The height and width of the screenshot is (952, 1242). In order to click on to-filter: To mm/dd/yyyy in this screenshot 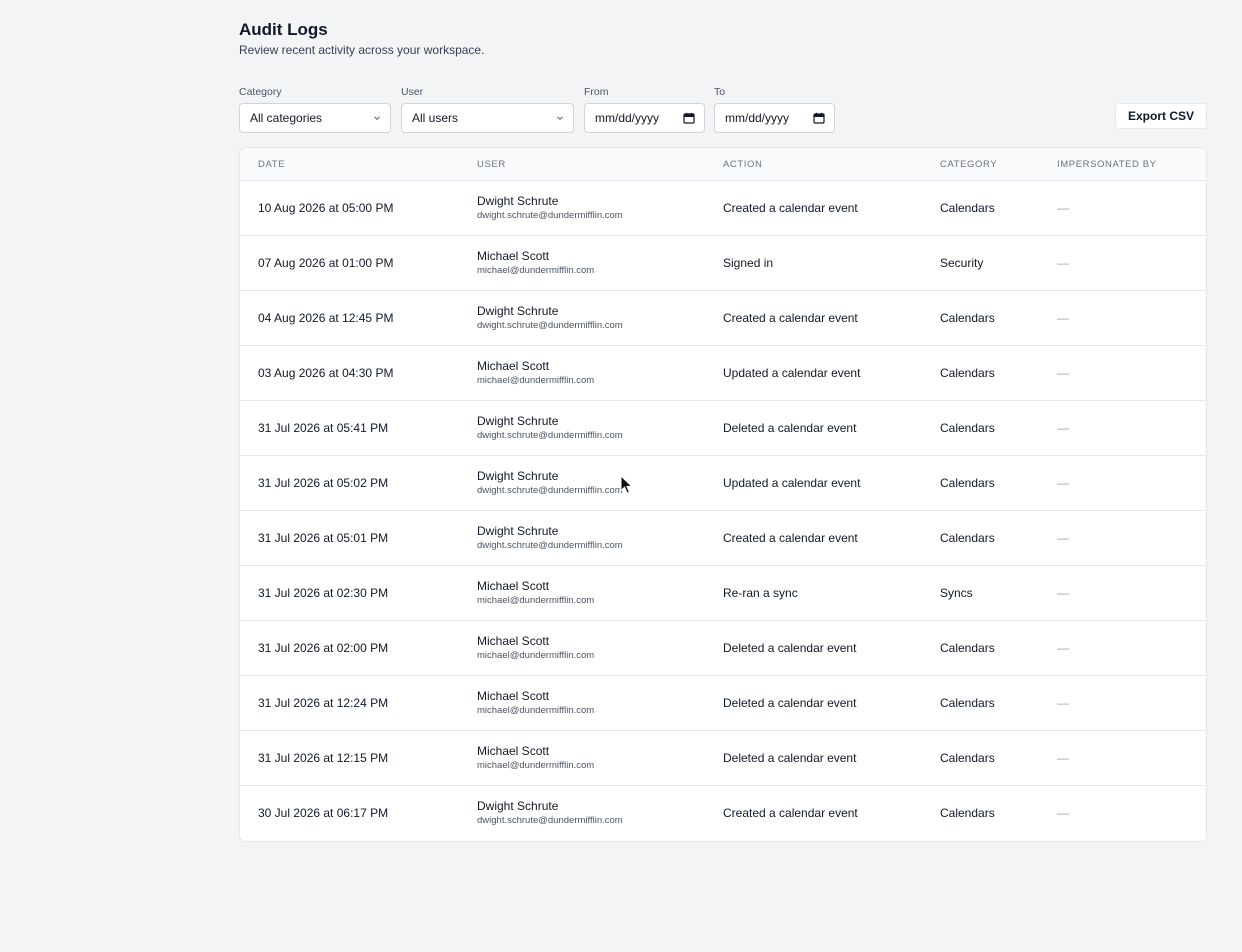, I will do `click(774, 109)`.